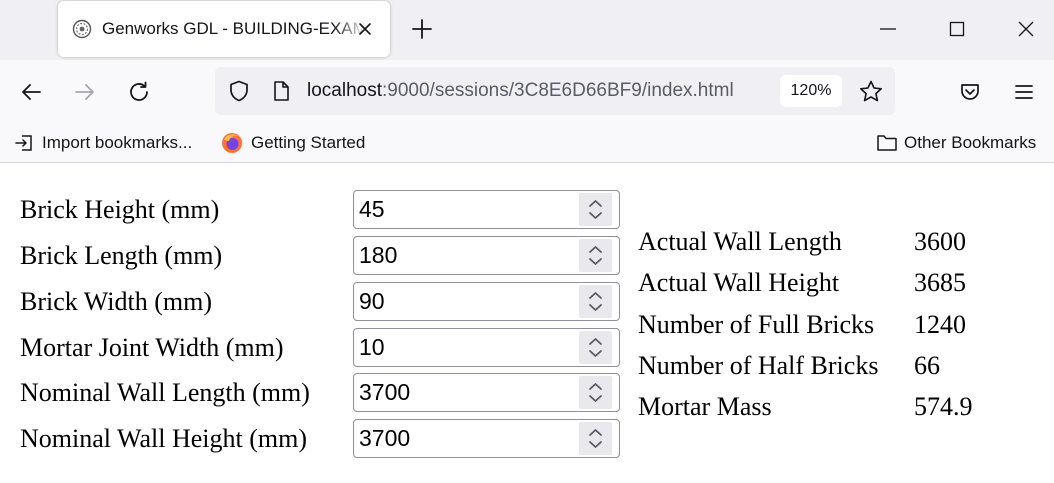 The width and height of the screenshot is (1054, 483). Describe the element at coordinates (871, 92) in the screenshot. I see `bookmark-star-icon` at that location.